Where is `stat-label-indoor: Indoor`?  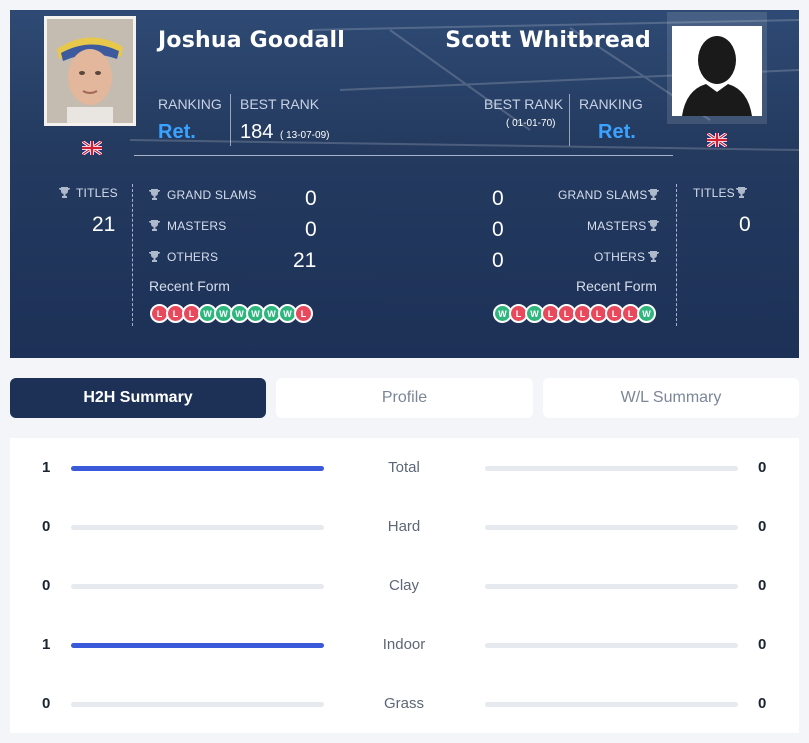
stat-label-indoor: Indoor is located at coordinates (404, 644).